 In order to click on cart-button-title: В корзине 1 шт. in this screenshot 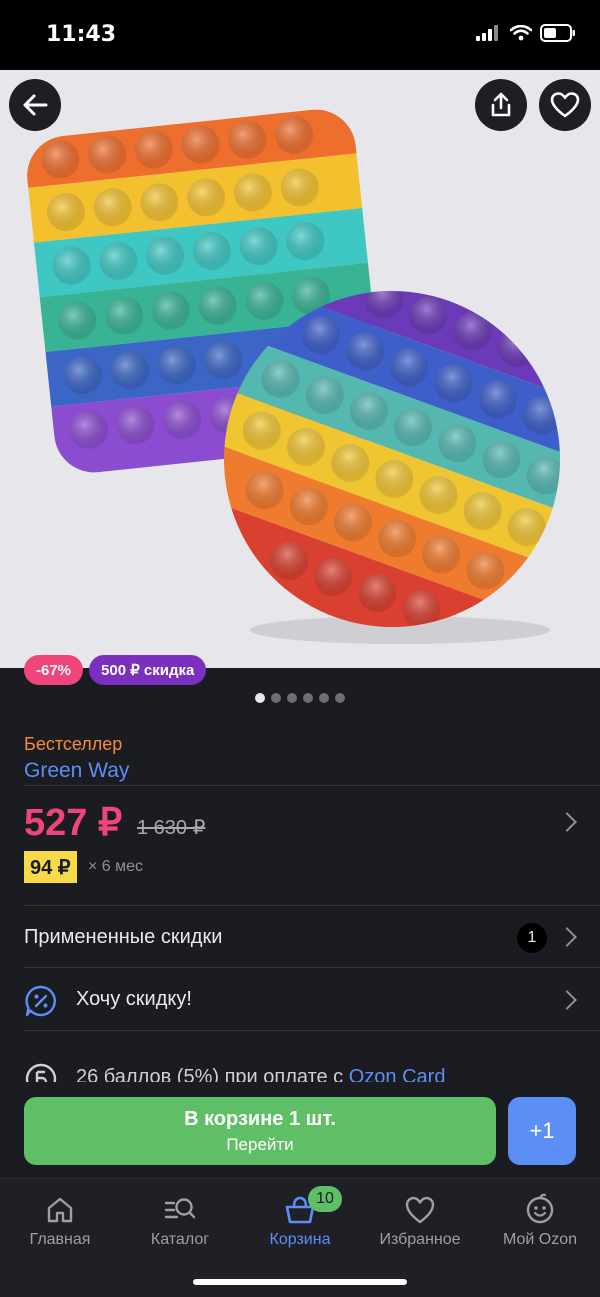, I will do `click(260, 1118)`.